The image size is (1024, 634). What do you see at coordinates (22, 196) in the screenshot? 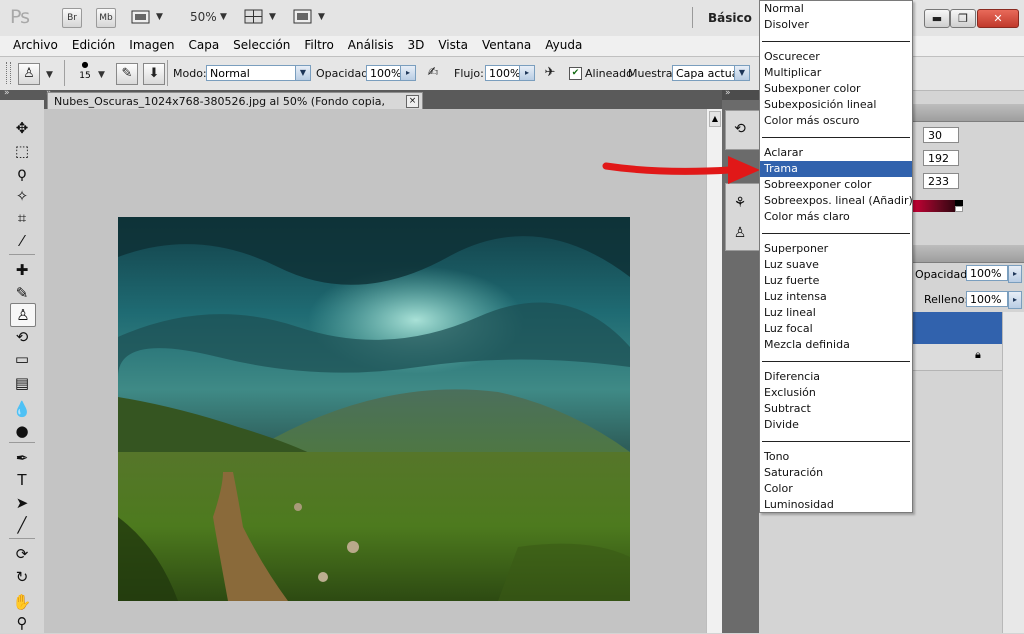
I see `quick-selection-tool-icon: ✧` at bounding box center [22, 196].